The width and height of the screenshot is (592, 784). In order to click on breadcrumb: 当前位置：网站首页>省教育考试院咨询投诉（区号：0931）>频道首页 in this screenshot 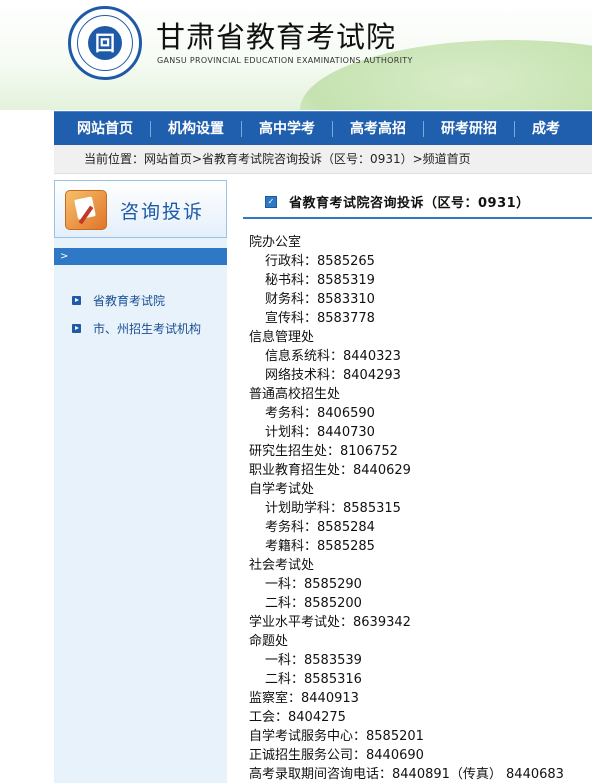, I will do `click(323, 159)`.